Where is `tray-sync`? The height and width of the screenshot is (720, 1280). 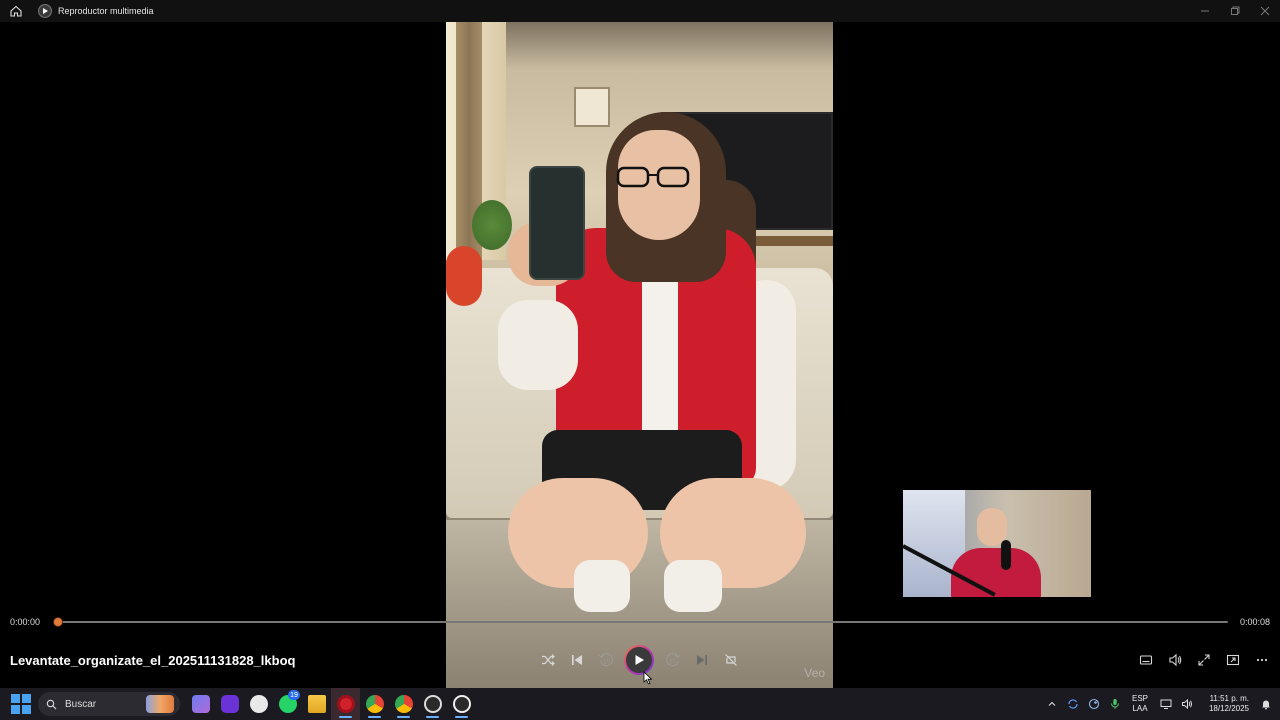 tray-sync is located at coordinates (1072, 704).